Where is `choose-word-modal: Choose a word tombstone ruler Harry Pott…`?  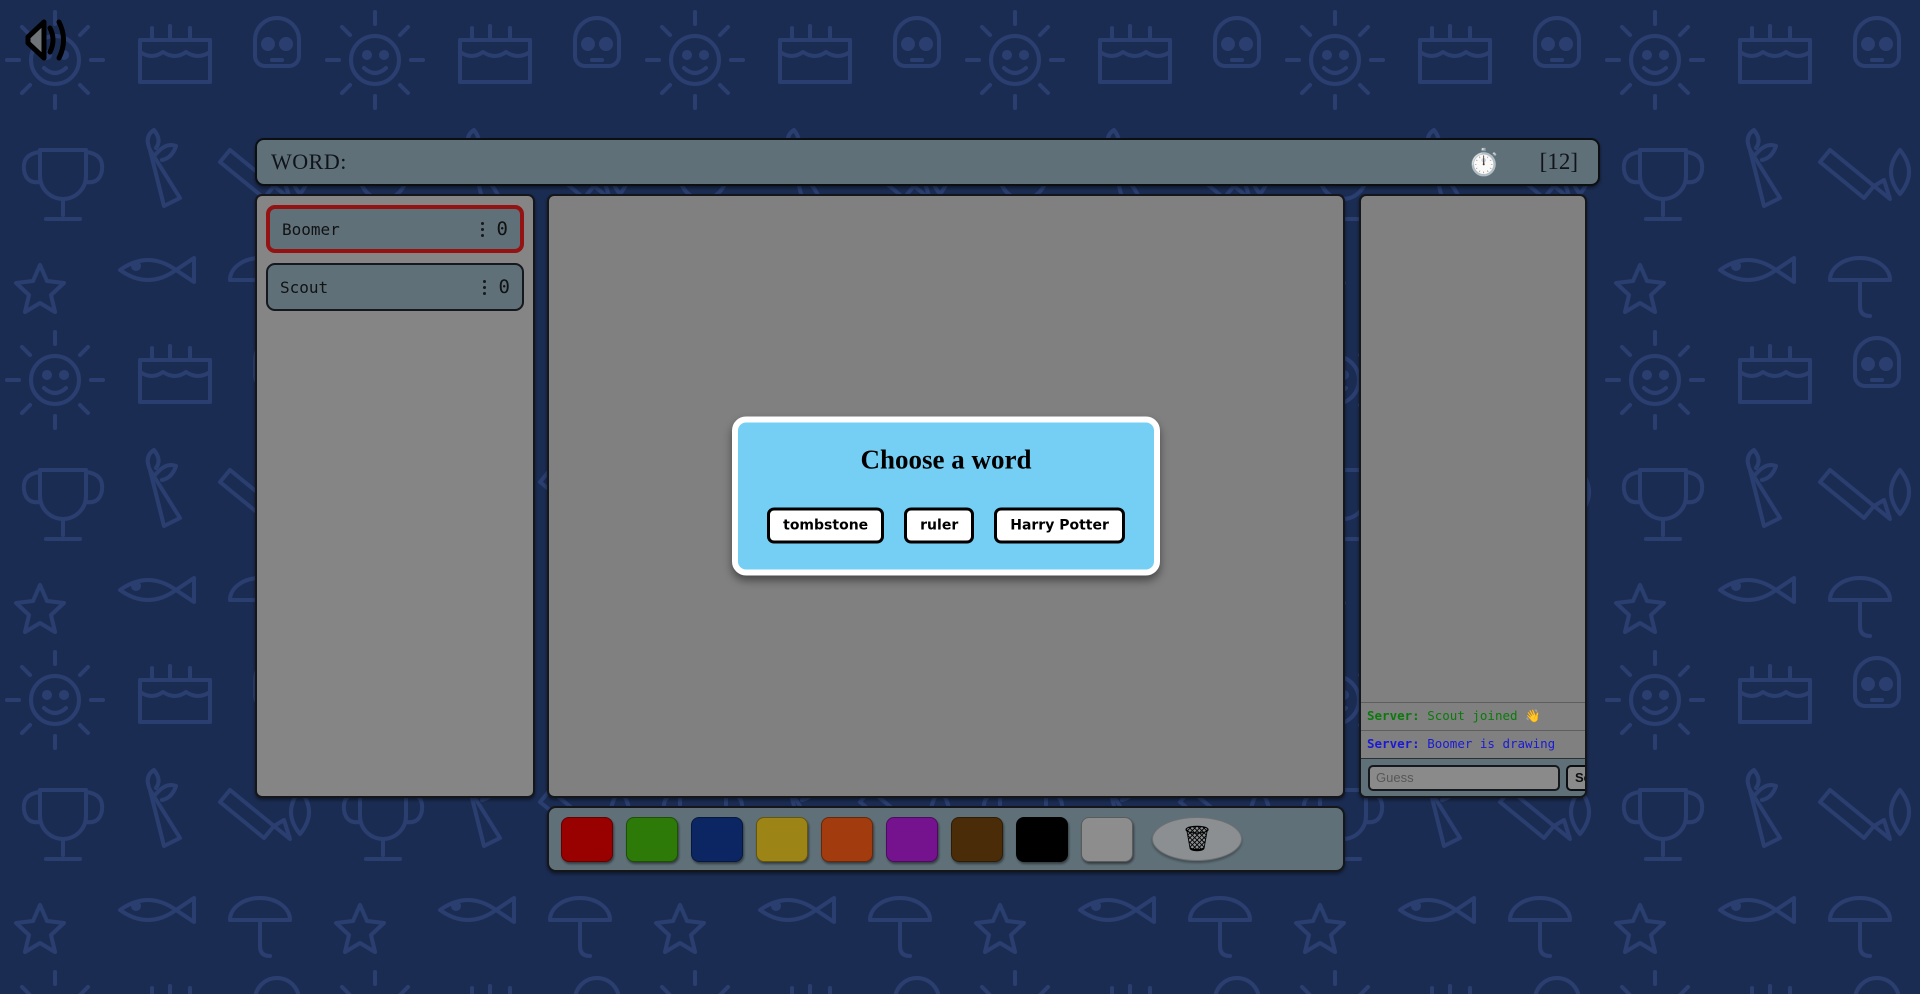 choose-word-modal: Choose a word tombstone ruler Harry Pott… is located at coordinates (946, 496).